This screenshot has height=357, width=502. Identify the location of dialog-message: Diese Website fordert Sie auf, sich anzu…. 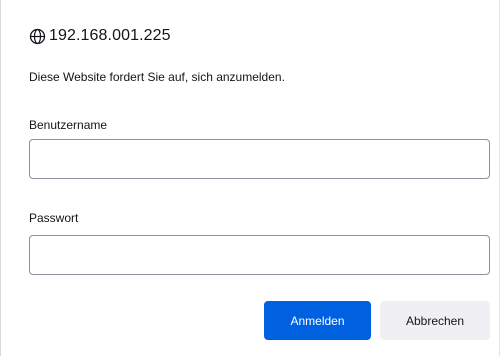
(157, 77).